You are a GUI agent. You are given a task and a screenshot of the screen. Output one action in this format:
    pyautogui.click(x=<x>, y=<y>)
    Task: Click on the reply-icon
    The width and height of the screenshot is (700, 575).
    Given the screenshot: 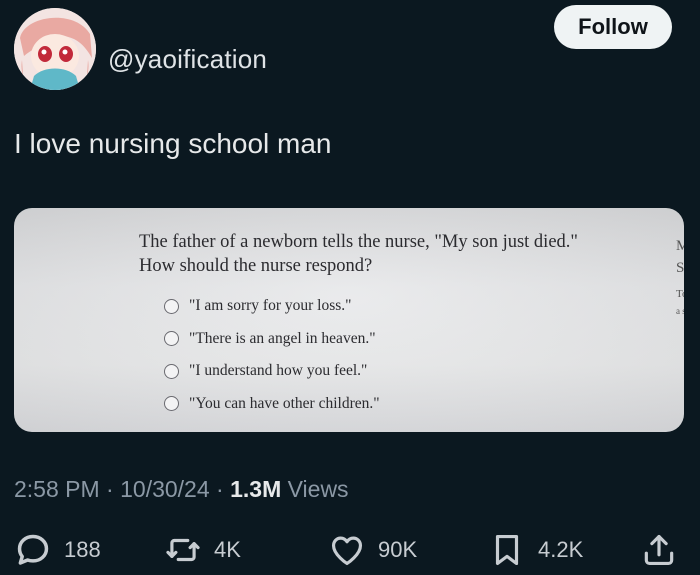 What is the action you would take?
    pyautogui.click(x=33, y=549)
    